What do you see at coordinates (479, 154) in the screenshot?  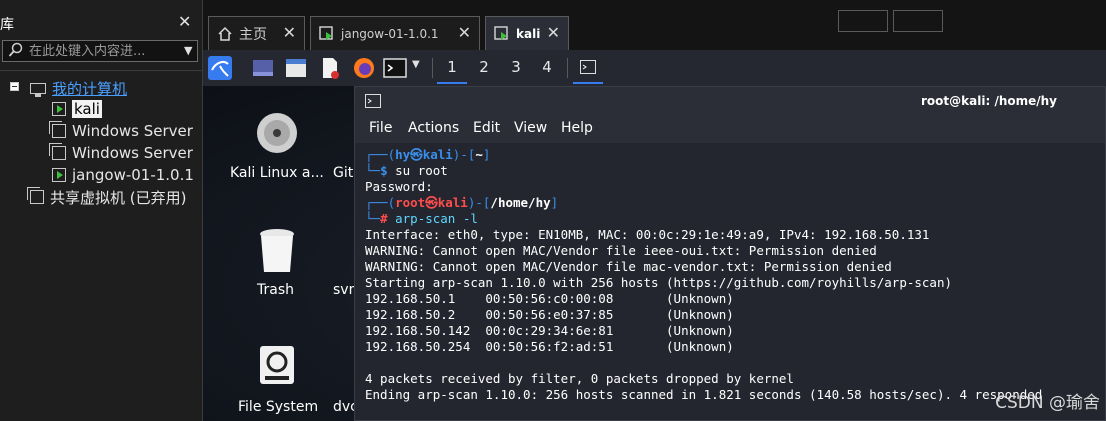 I see `prompt-dir: ~` at bounding box center [479, 154].